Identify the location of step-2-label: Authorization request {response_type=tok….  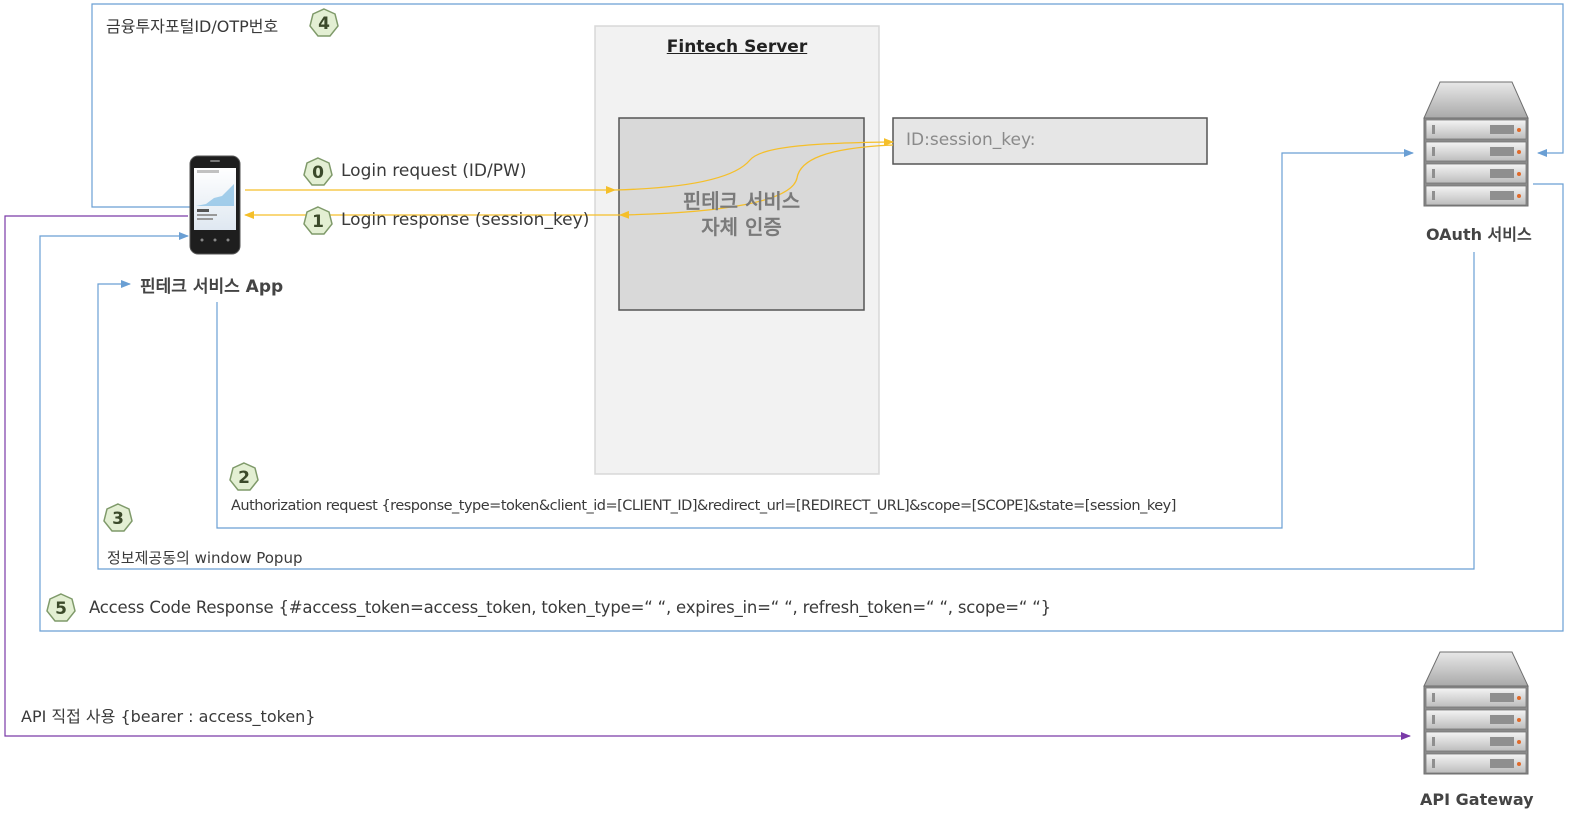
(703, 506).